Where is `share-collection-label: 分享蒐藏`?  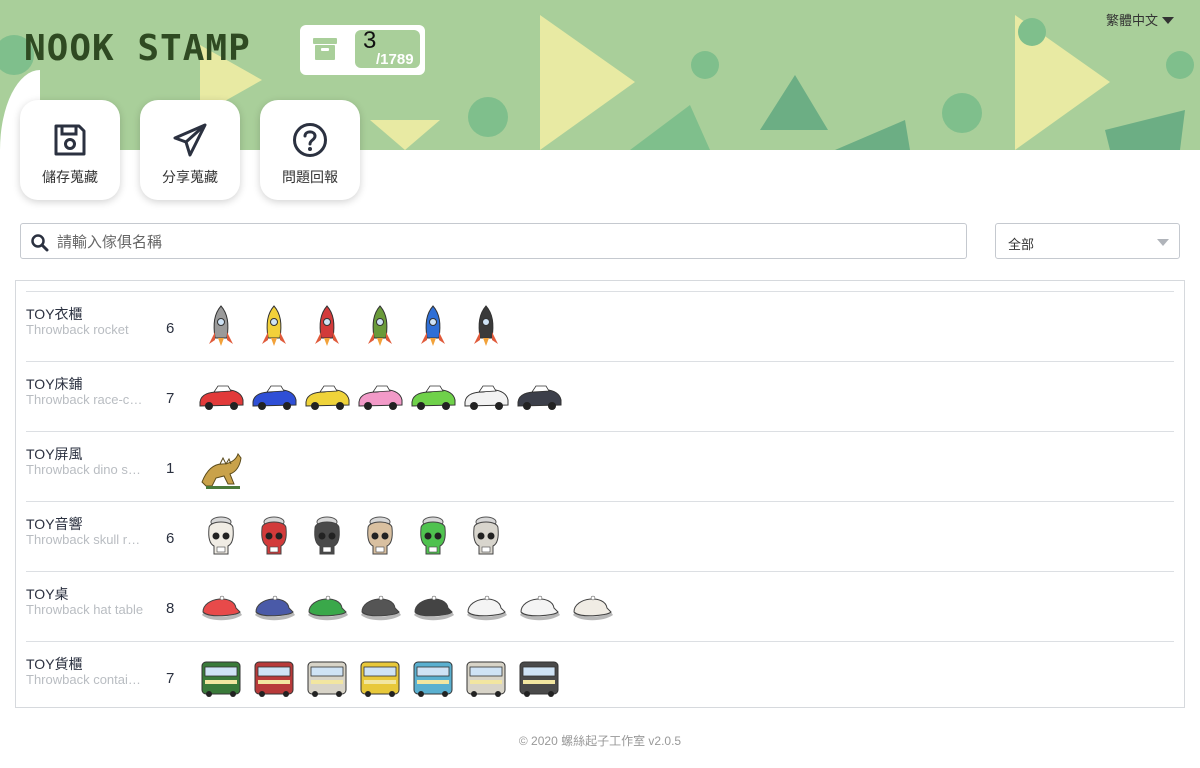
share-collection-label: 分享蒐藏 is located at coordinates (190, 177).